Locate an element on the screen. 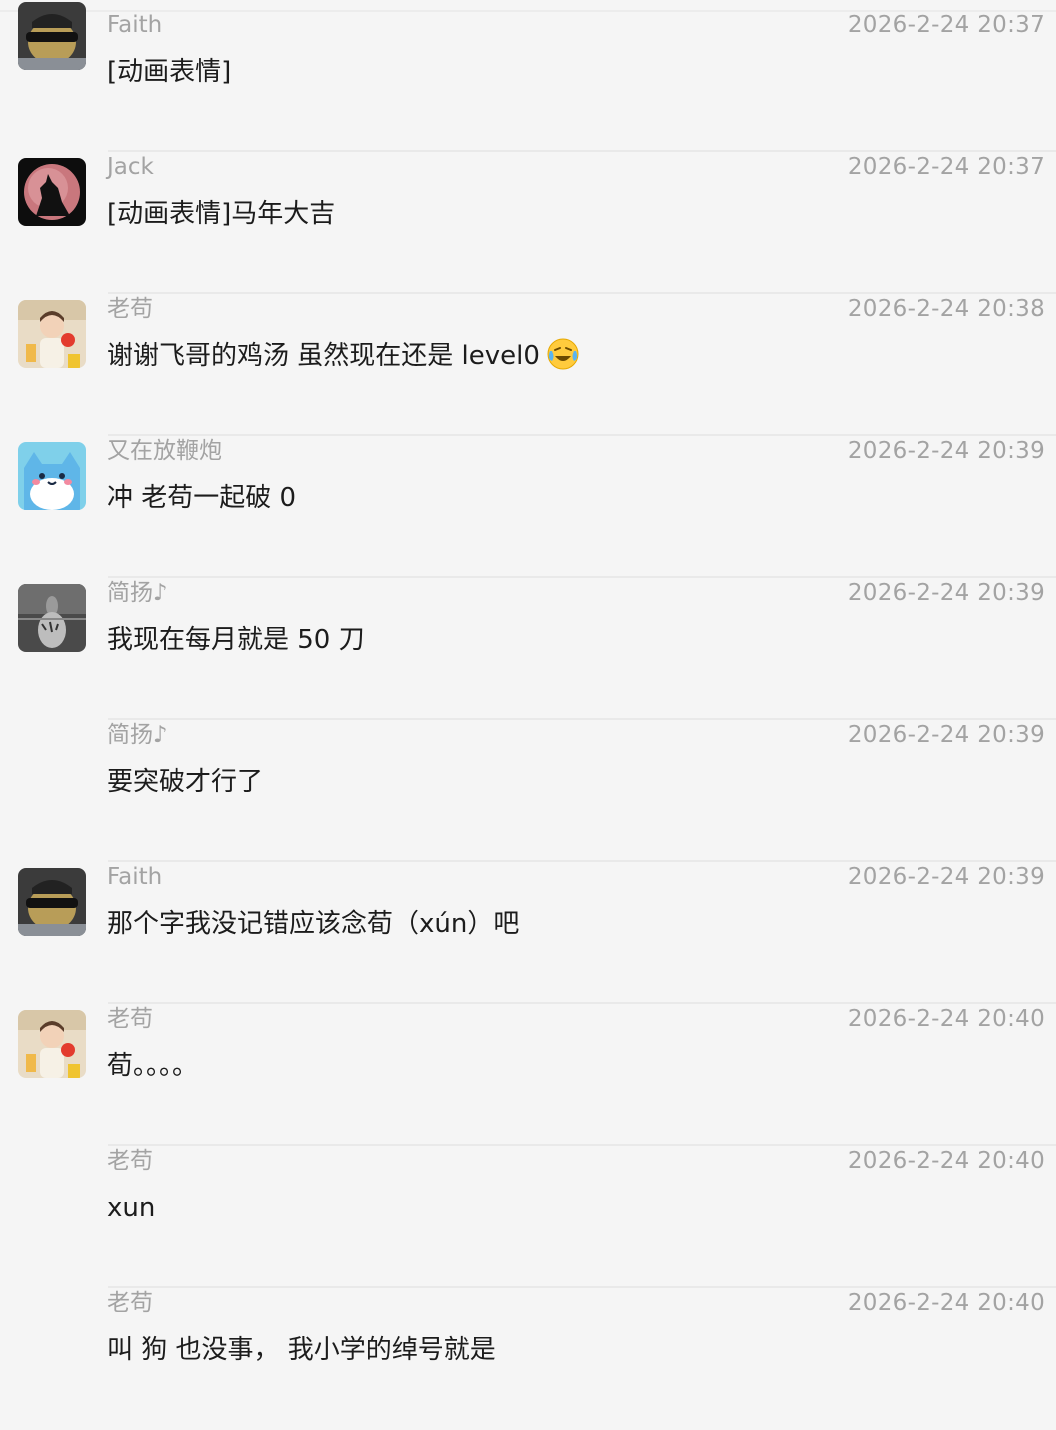  message-text: 叫 狗 也没事， 我小学的绰号就是 is located at coordinates (301, 1350).